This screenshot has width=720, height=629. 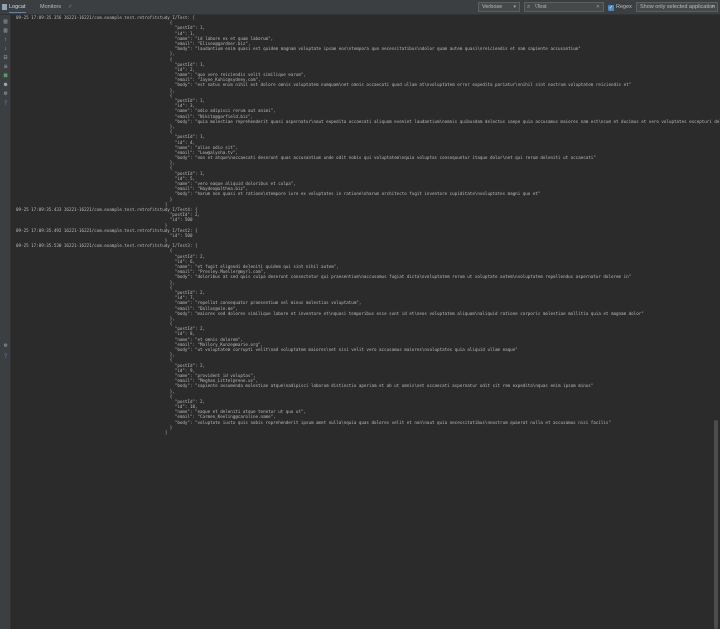 What do you see at coordinates (92, 432) in the screenshot?
I see `log-line: ]` at bounding box center [92, 432].